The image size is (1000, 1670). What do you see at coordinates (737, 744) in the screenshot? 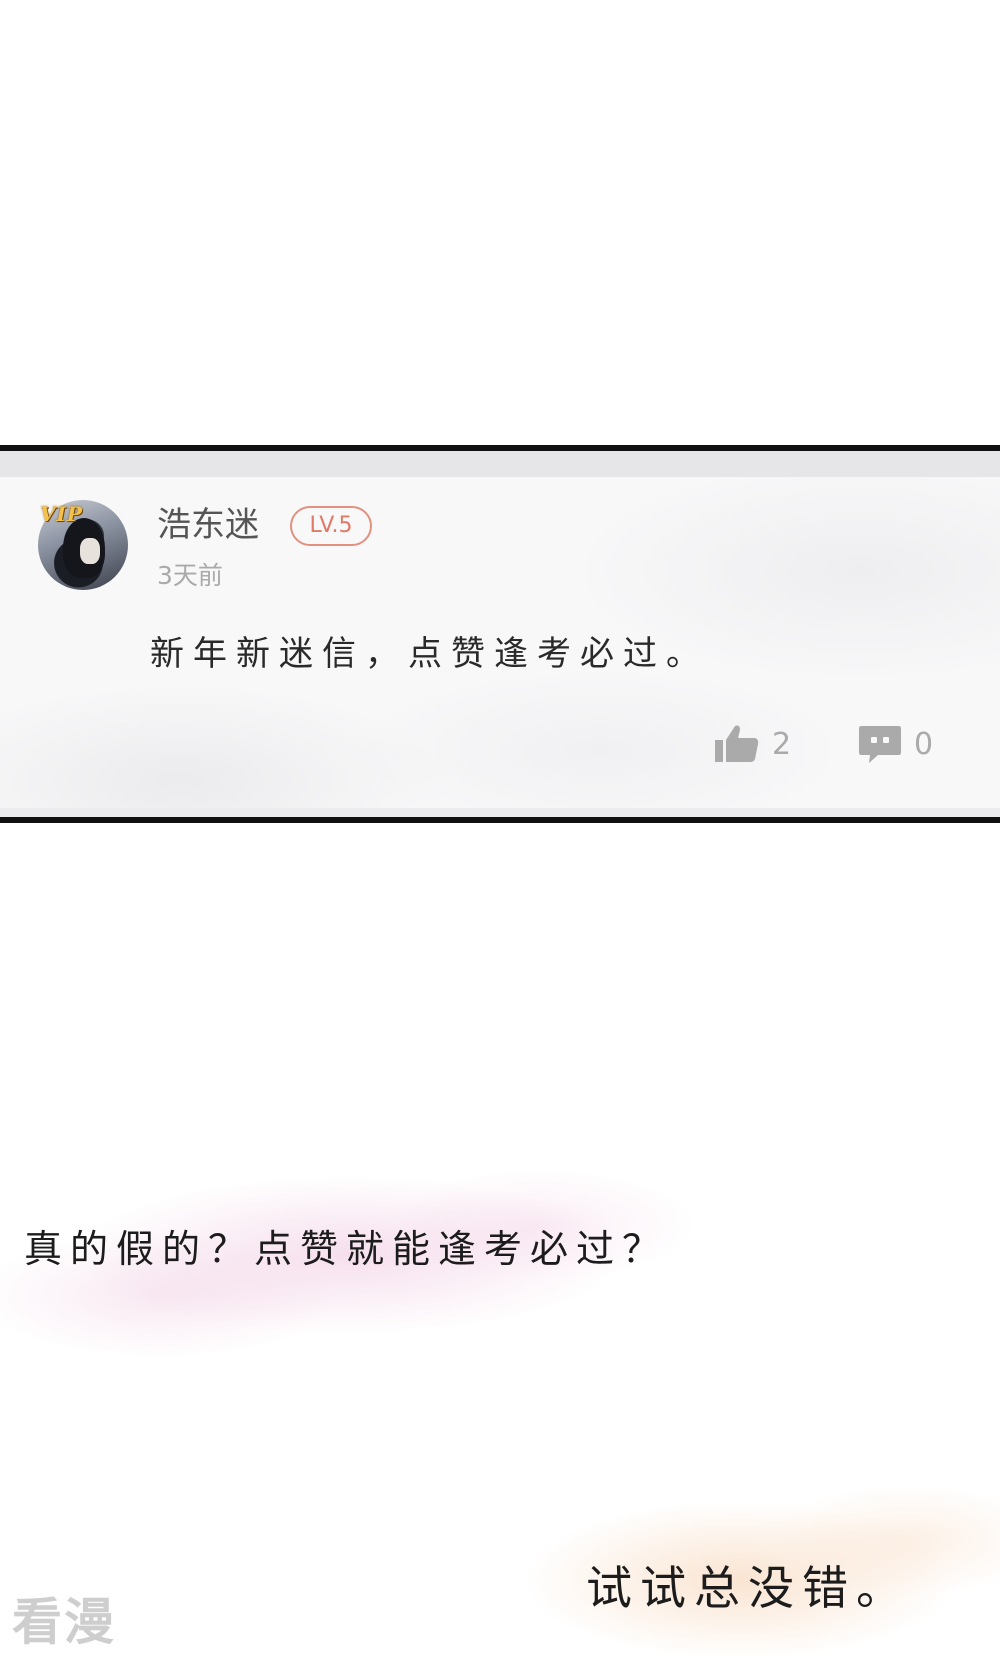
I see `thumbs-up-icon` at bounding box center [737, 744].